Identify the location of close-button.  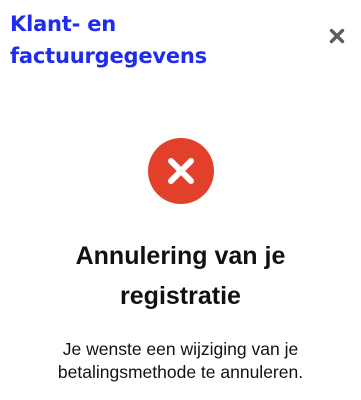
(337, 36).